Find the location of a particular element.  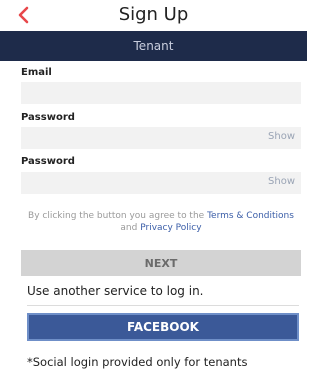

other-service-text: Use another service to log in. is located at coordinates (115, 291).